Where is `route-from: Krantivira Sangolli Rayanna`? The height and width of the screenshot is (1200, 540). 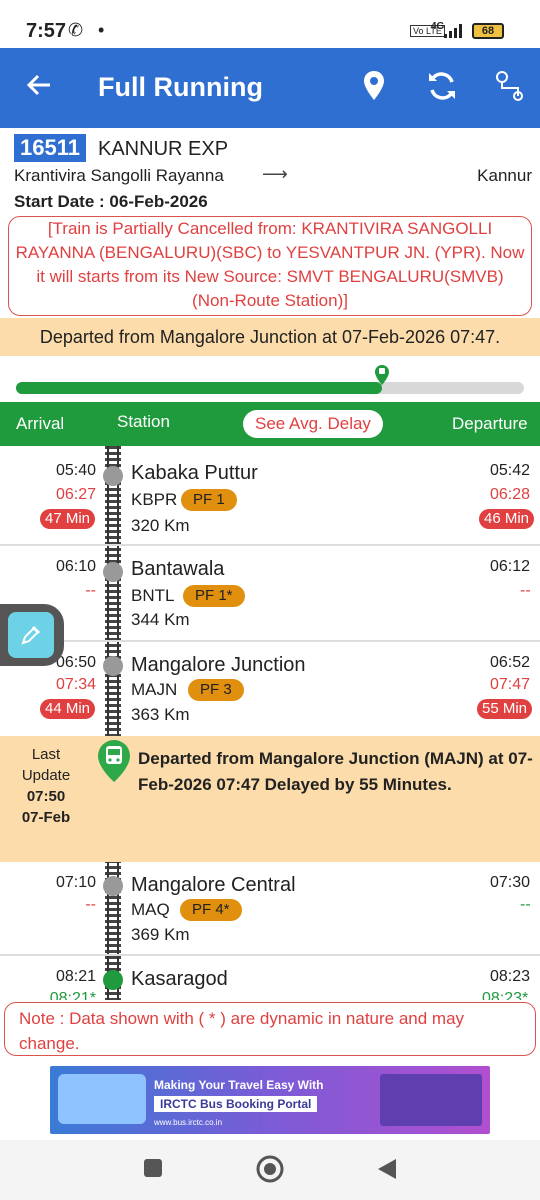
route-from: Krantivira Sangolli Rayanna is located at coordinates (119, 175).